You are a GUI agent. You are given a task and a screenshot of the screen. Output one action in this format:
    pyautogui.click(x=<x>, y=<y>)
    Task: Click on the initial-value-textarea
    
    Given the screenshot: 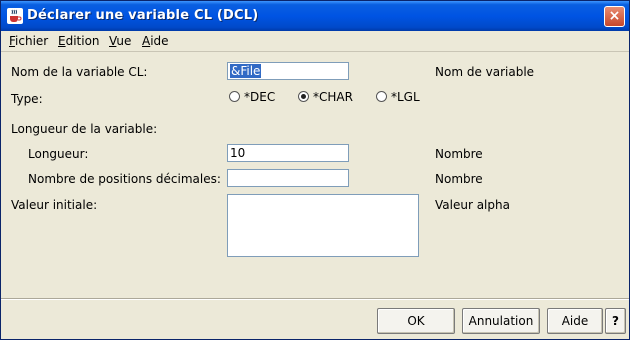 What is the action you would take?
    pyautogui.click(x=323, y=225)
    